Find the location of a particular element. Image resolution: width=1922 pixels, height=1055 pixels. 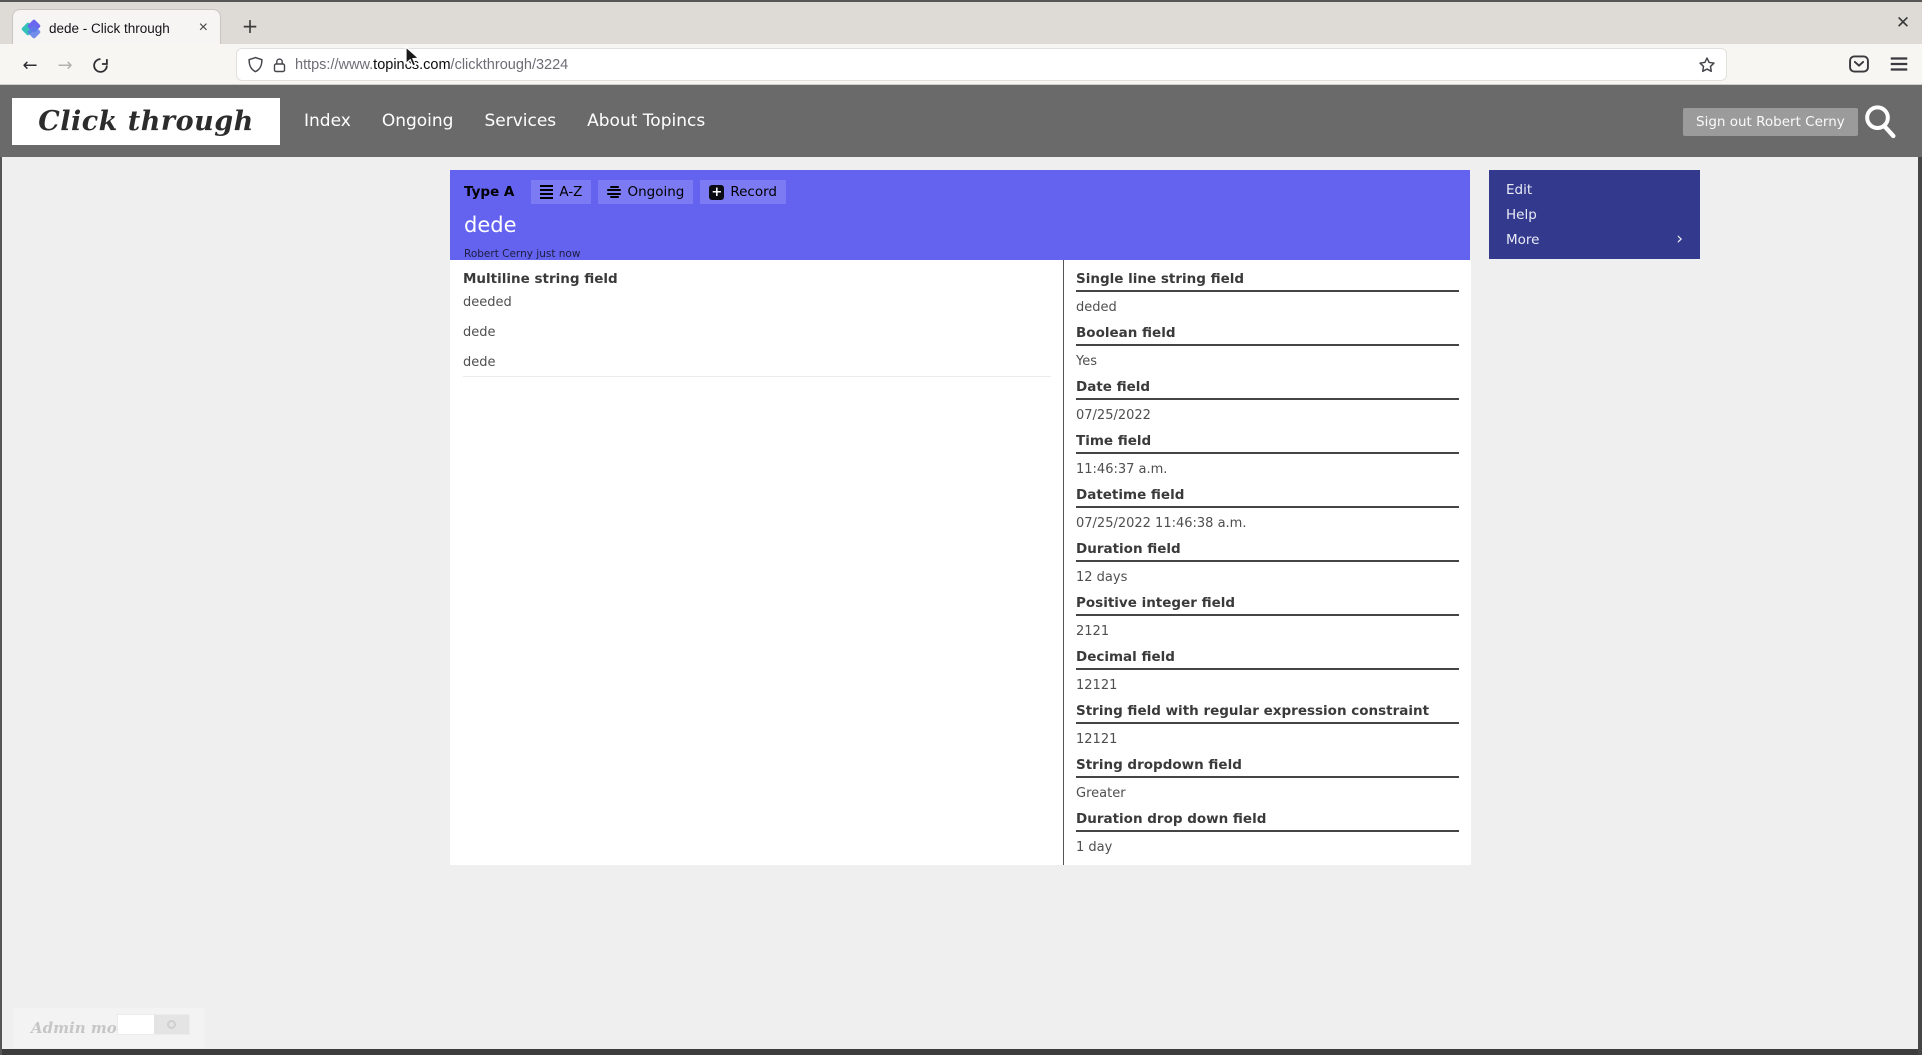

field-label: Duration field is located at coordinates (1128, 549).